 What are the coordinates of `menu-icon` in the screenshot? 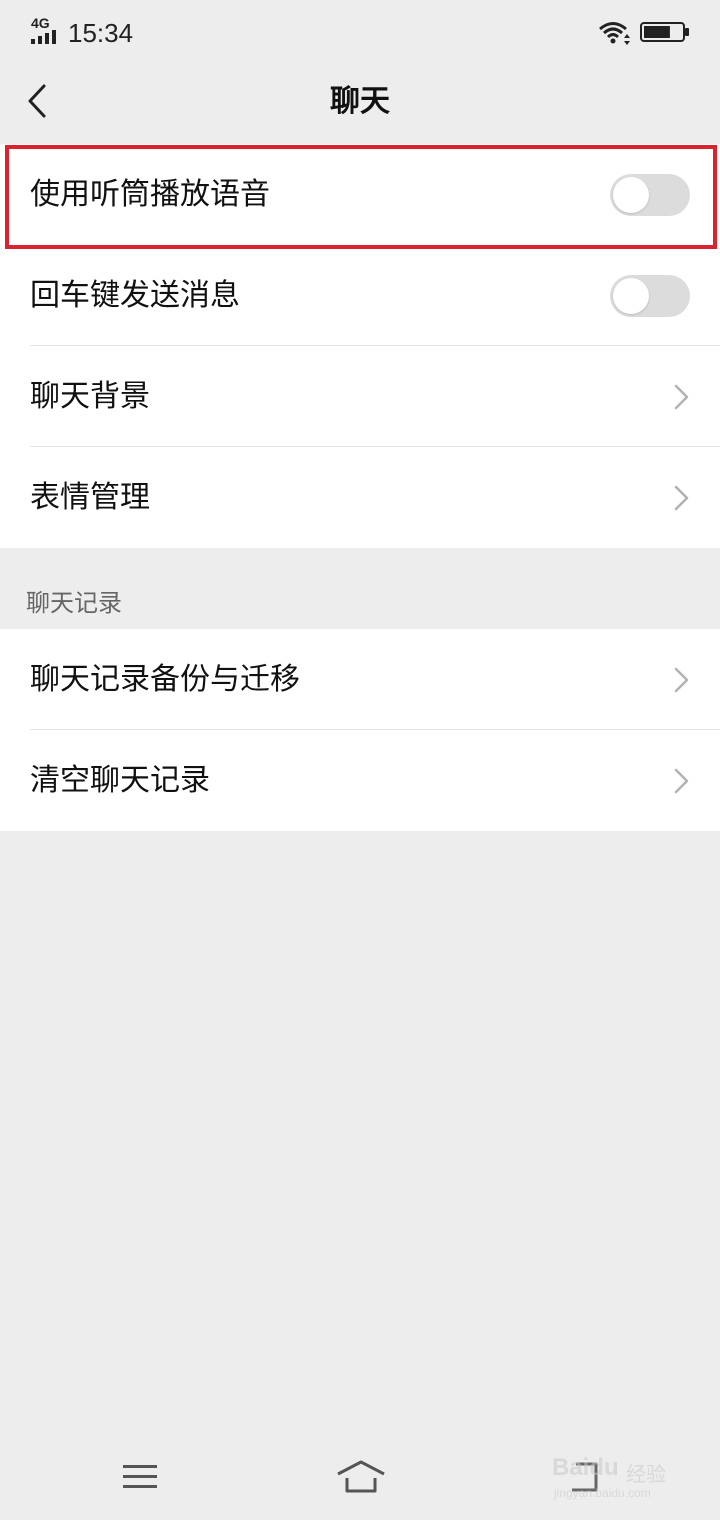 It's located at (140, 1477).